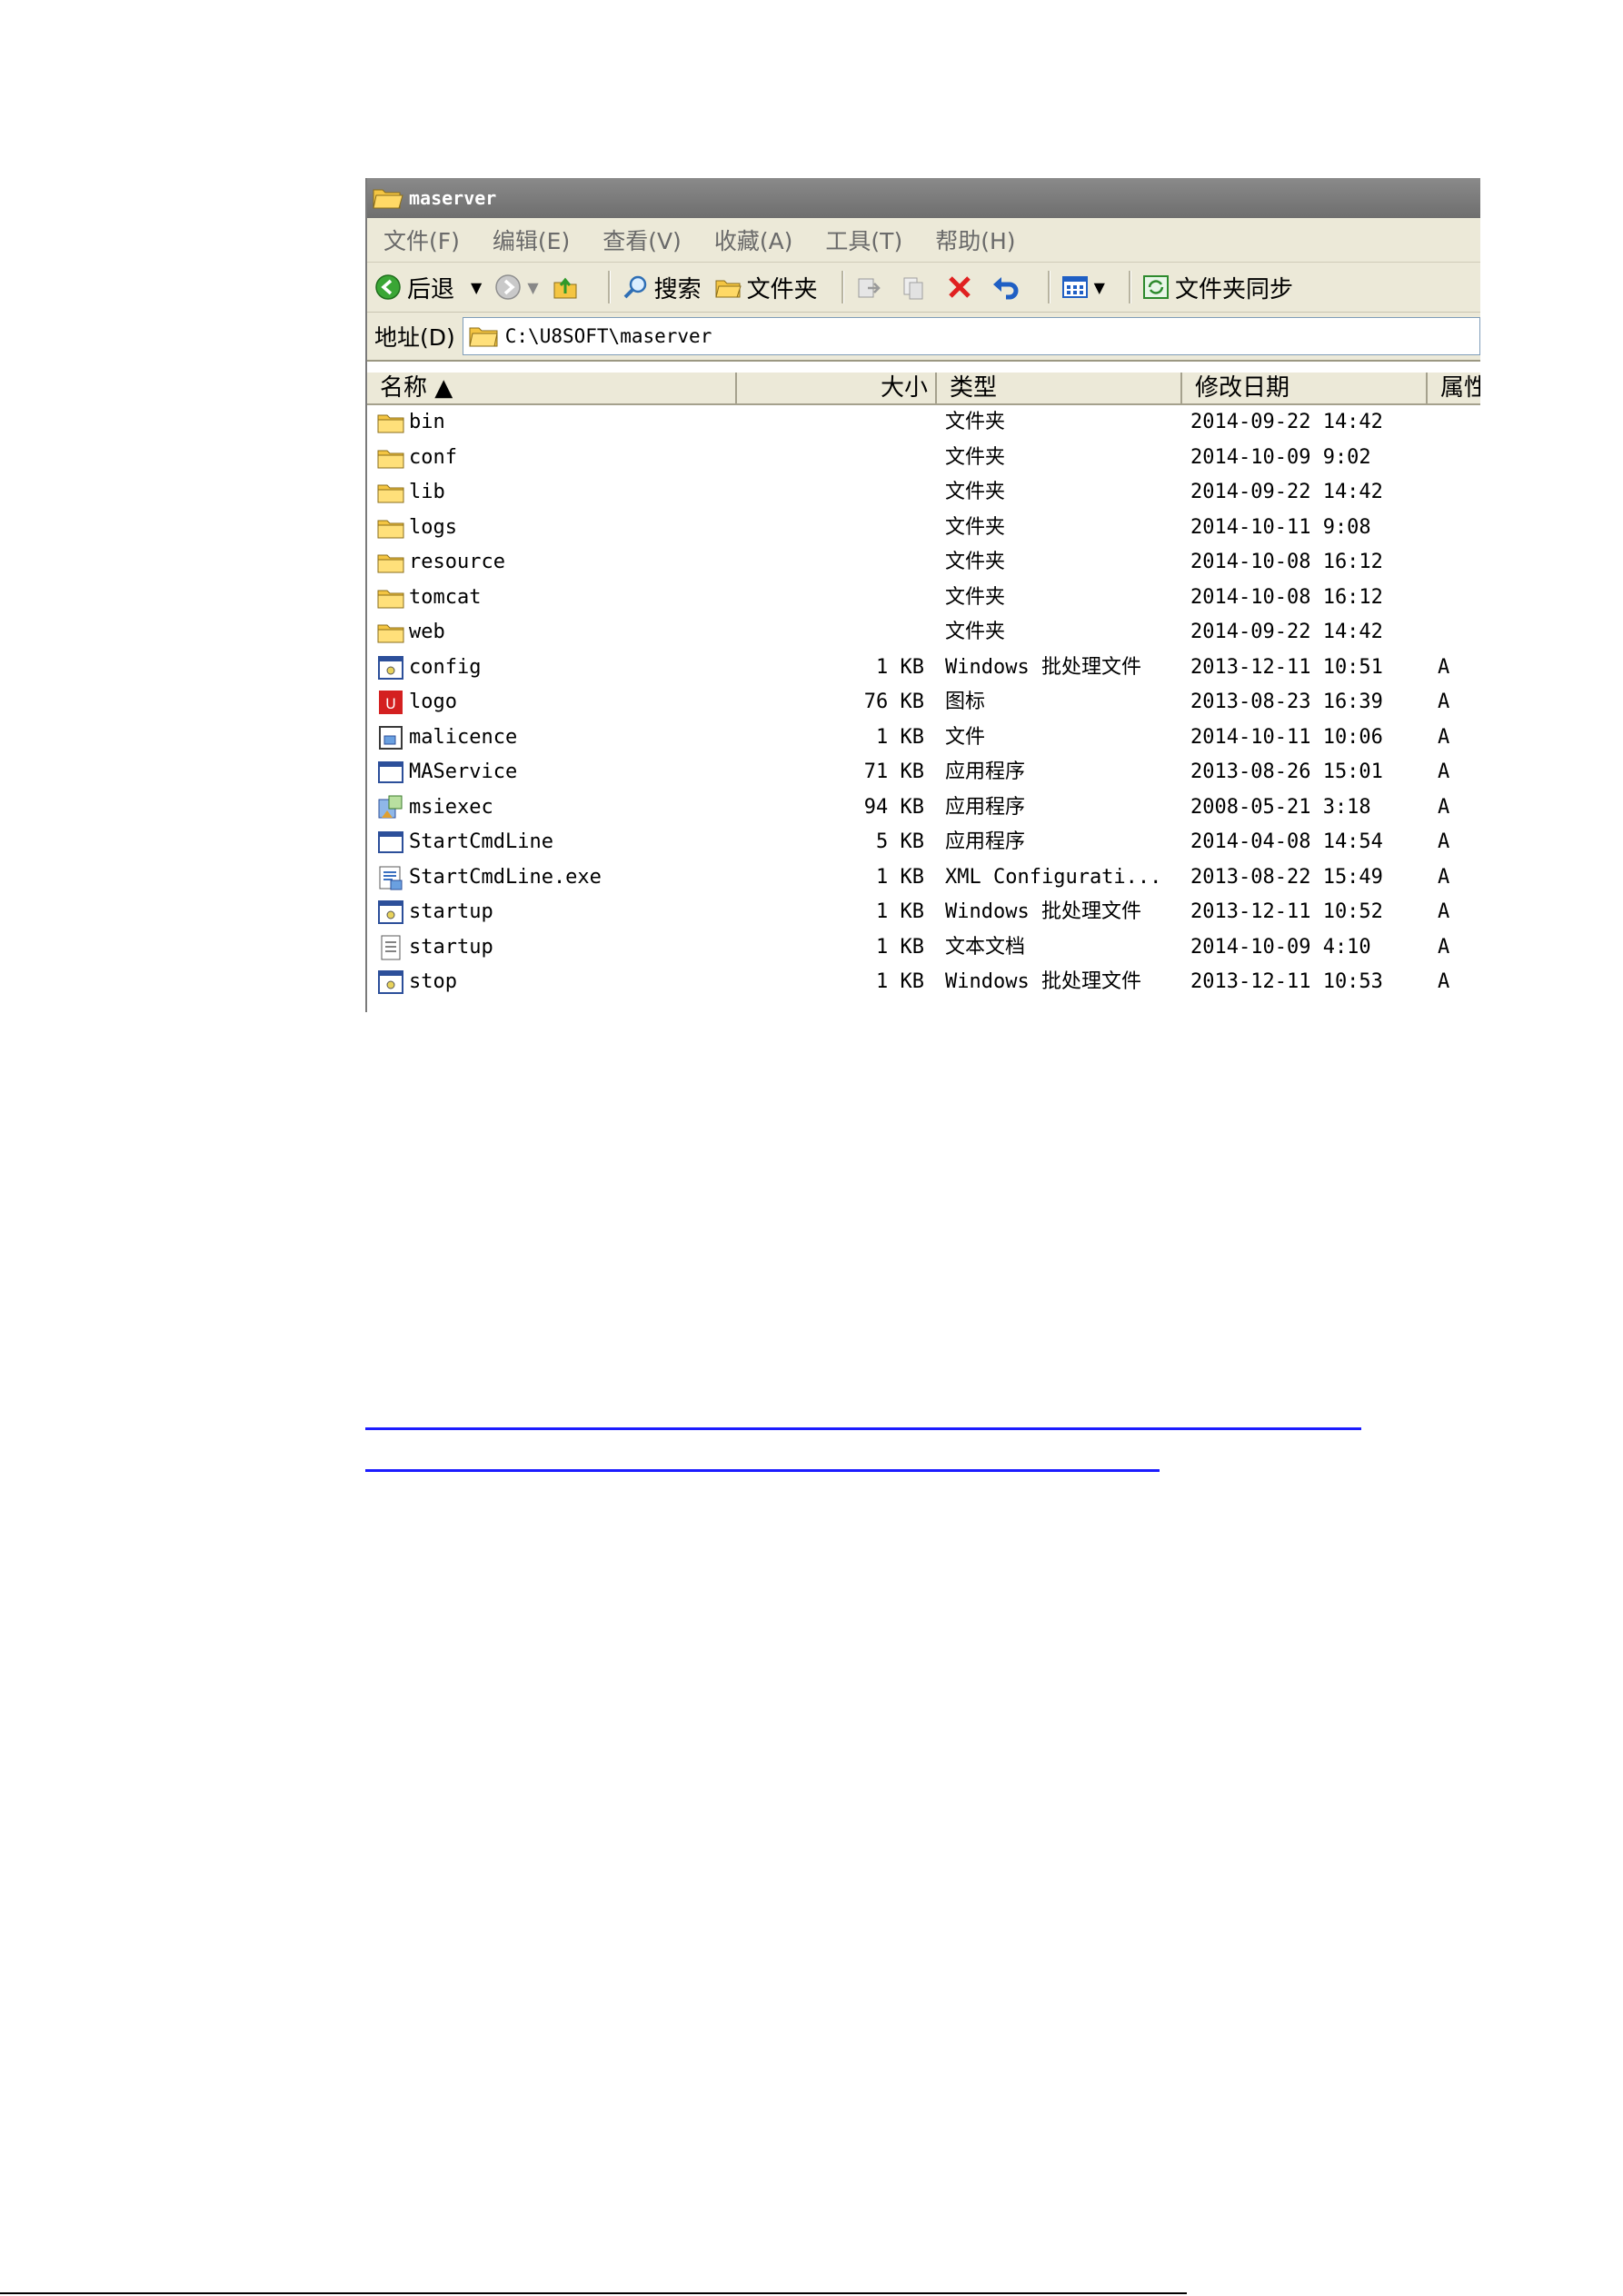  I want to click on menu-help: 帮助(H), so click(975, 240).